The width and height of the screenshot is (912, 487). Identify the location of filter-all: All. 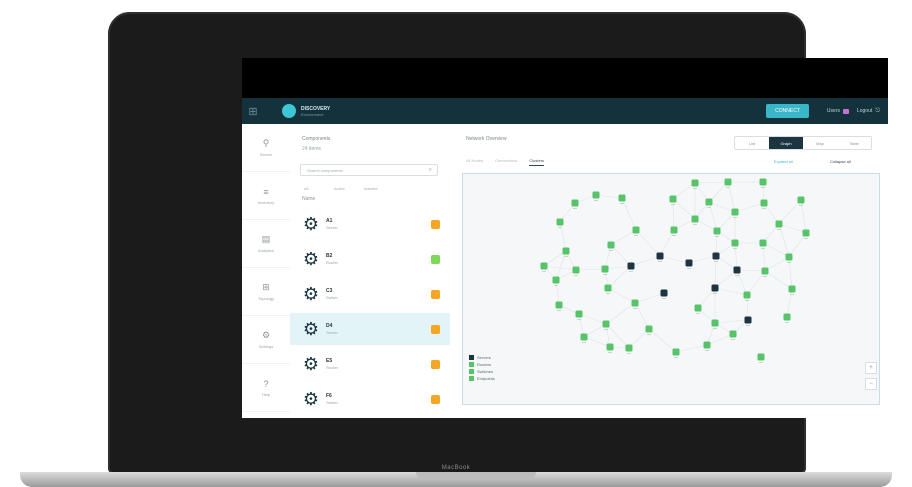
(306, 188).